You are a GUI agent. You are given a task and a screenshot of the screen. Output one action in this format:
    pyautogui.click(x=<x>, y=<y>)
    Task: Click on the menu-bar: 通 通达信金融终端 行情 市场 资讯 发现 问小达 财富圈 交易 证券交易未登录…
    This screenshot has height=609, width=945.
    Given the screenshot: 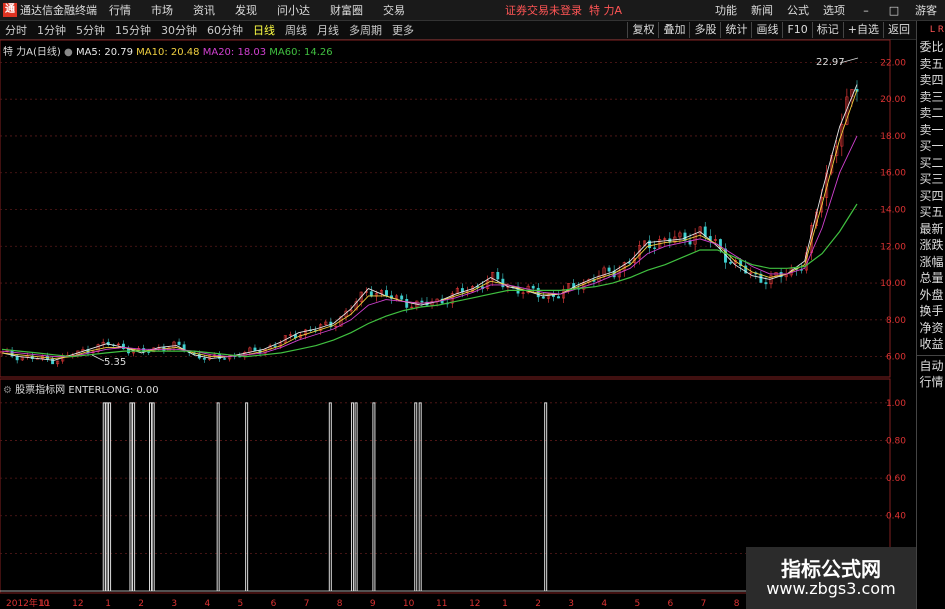 What is the action you would take?
    pyautogui.click(x=472, y=10)
    